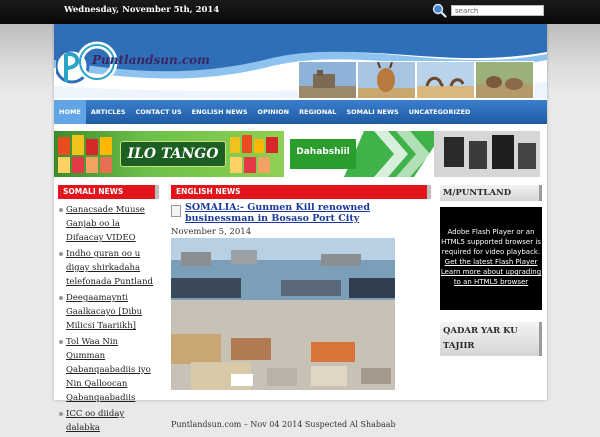  Describe the element at coordinates (142, 10) in the screenshot. I see `current-date: Wednesday, November 5th, 2014` at that location.